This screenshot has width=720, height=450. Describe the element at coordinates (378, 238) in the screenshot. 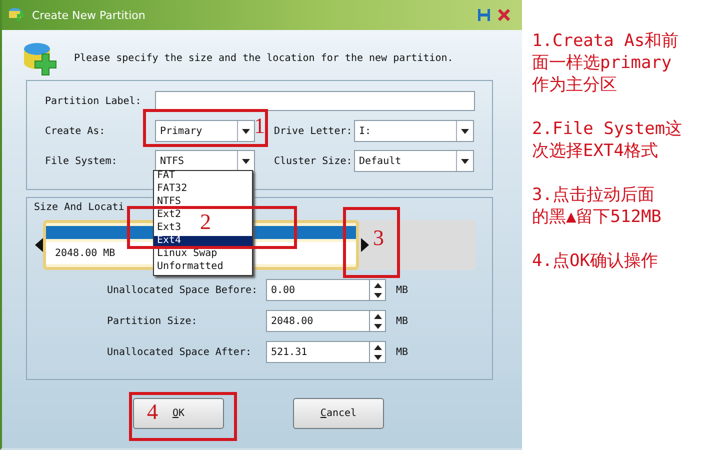

I see `step-number: 3` at that location.